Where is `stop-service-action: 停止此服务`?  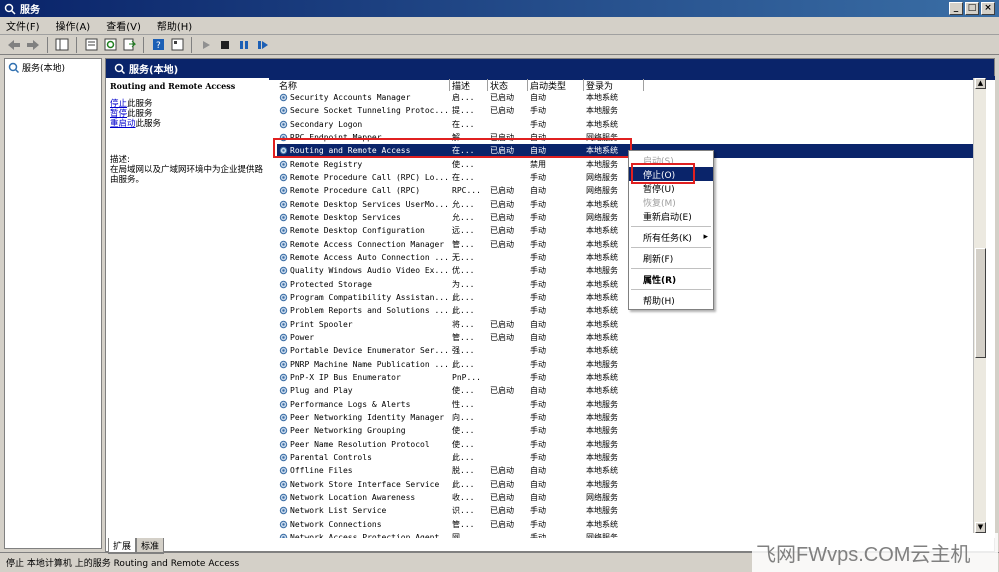
stop-service-action: 停止此服务 is located at coordinates (188, 104).